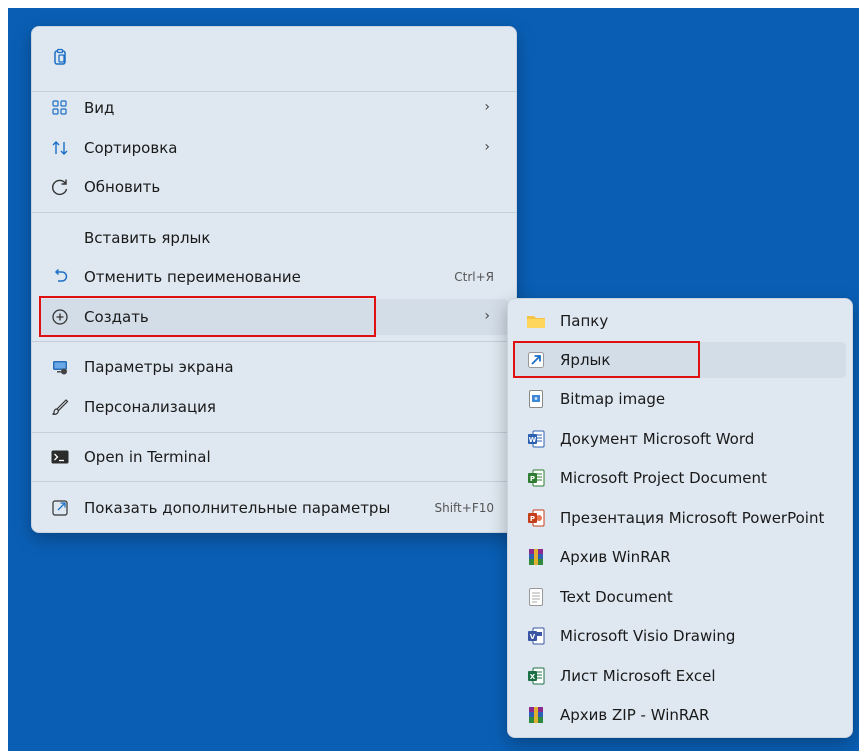  Describe the element at coordinates (207, 316) in the screenshot. I see `annotation-highlight-create` at that location.